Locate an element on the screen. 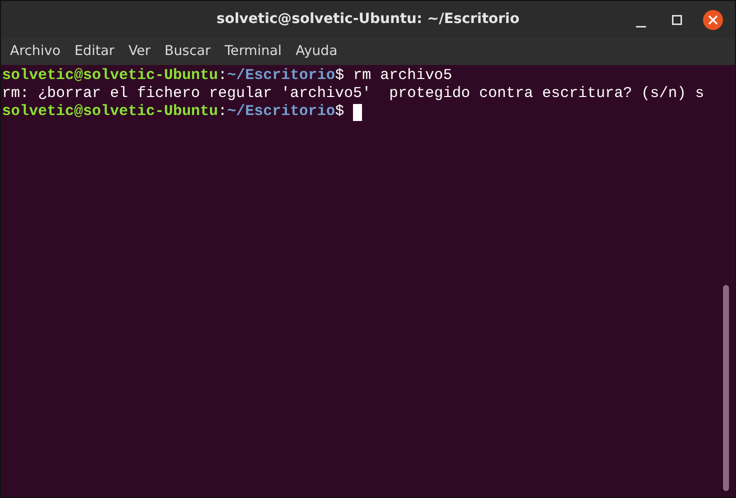 The width and height of the screenshot is (736, 498). menu-item: Archivo is located at coordinates (35, 51).